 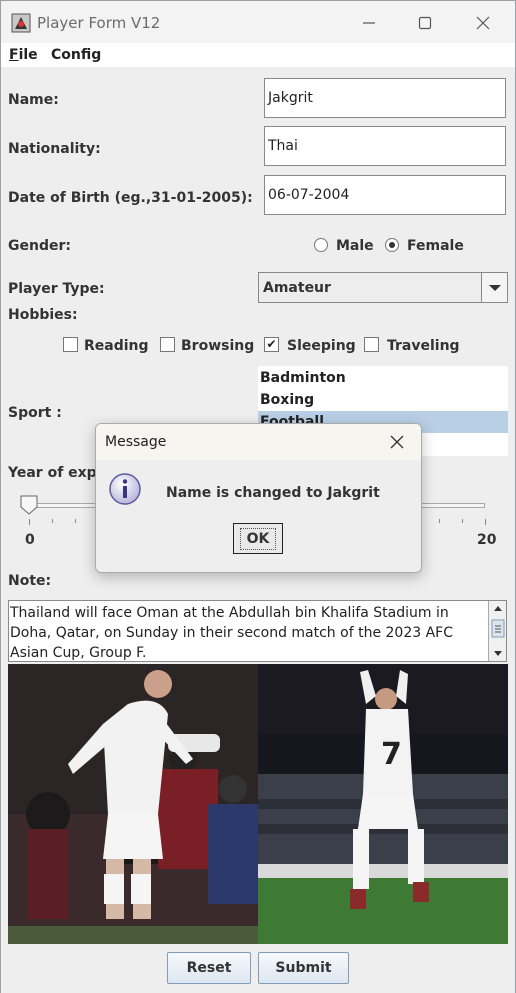 I want to click on sport-item-boxing: Boxing, so click(x=383, y=400).